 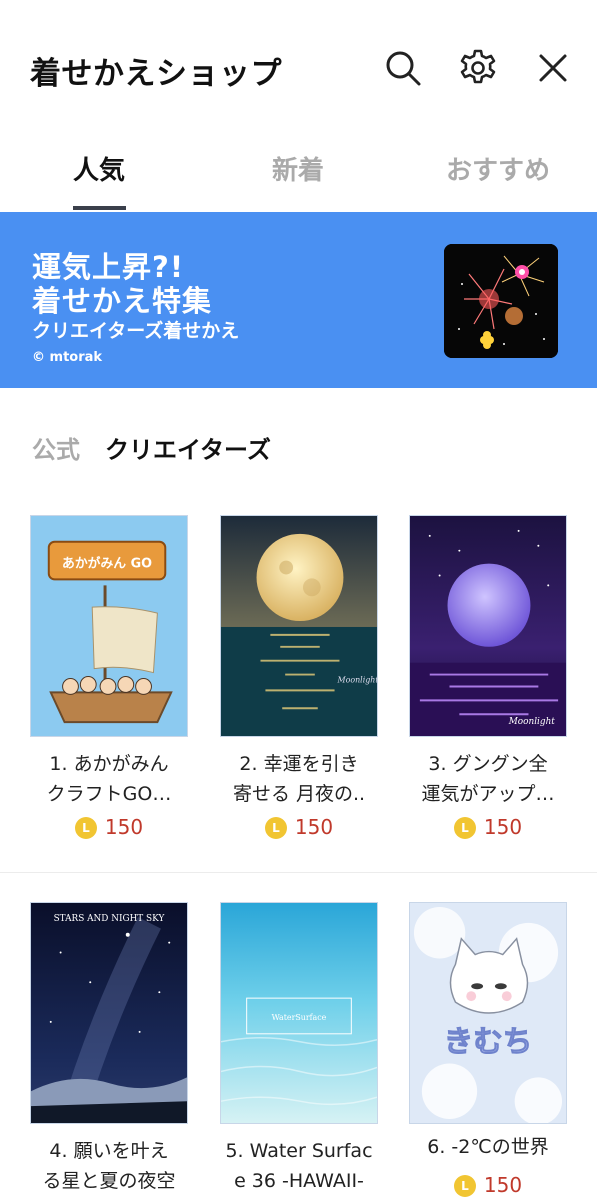 I want to click on product-name-line: e 36 -HAWAII-, so click(x=299, y=1181).